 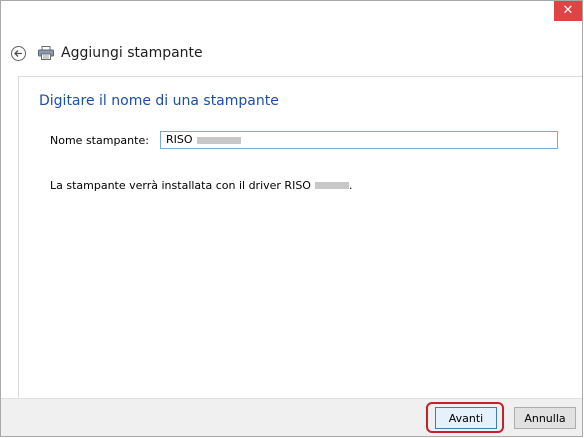 I want to click on wizard-title: Aggiungi stampante, so click(x=132, y=53).